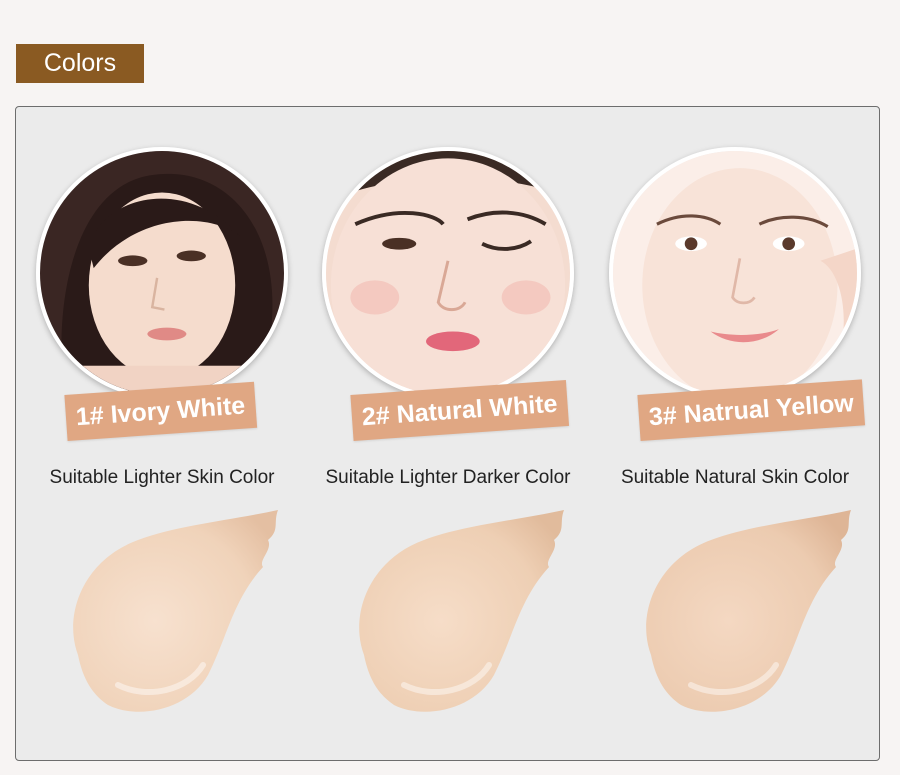 The height and width of the screenshot is (775, 900). What do you see at coordinates (162, 477) in the screenshot?
I see `shade-description: Suitable Lighter Skin Color` at bounding box center [162, 477].